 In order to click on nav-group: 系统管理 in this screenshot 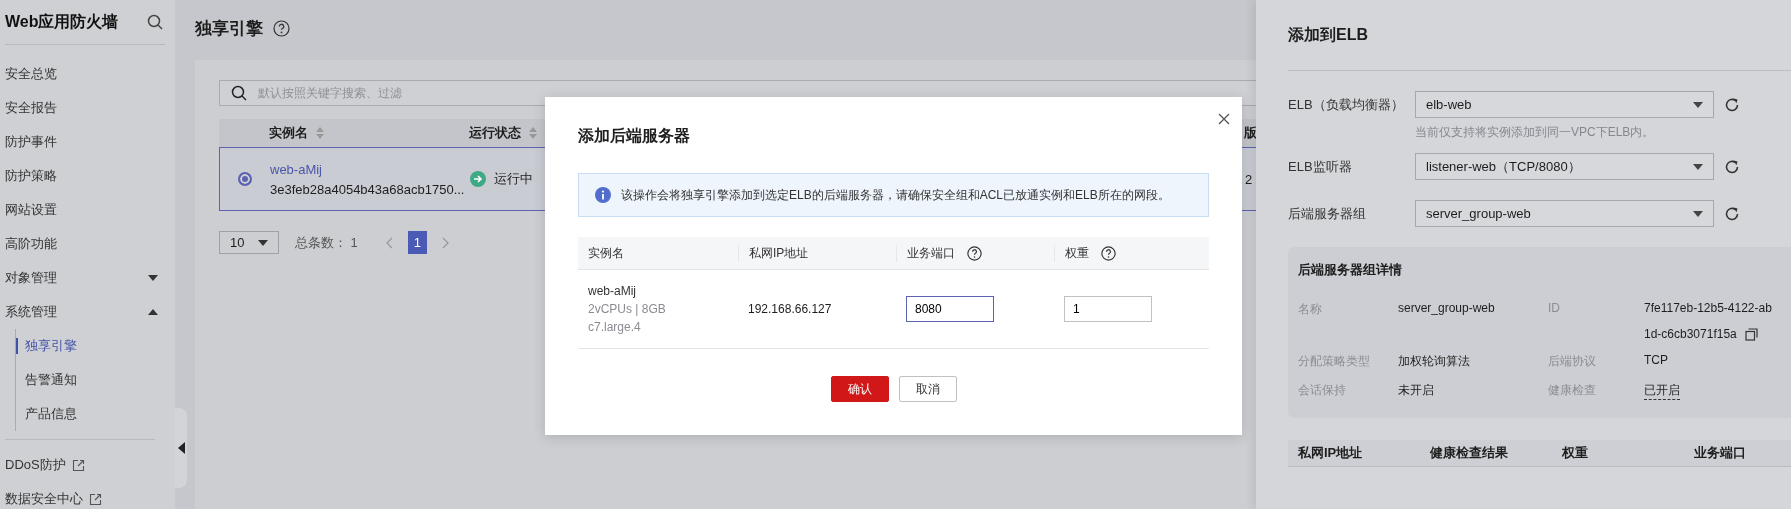, I will do `click(85, 312)`.